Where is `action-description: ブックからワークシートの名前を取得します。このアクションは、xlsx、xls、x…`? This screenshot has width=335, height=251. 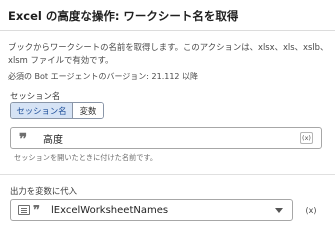
action-description: ブックからワークシートの名前を取得します。このアクションは、xlsx、xls、x… is located at coordinates (168, 53).